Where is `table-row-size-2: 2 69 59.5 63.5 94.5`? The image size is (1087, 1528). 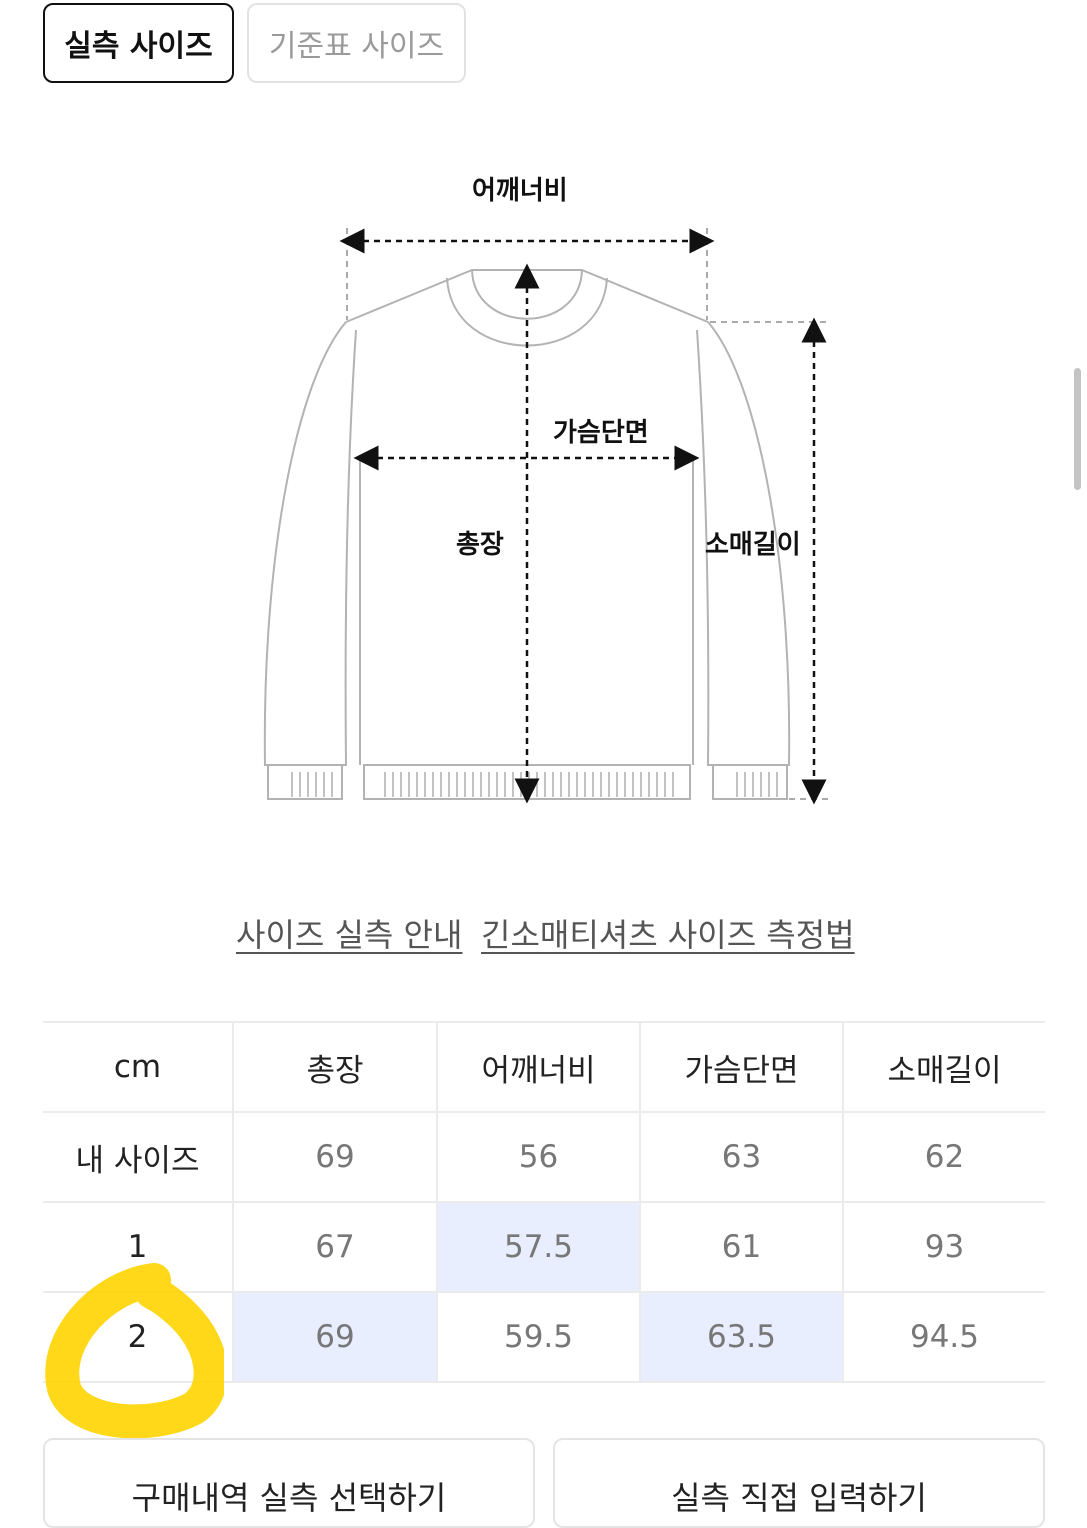 table-row-size-2: 2 69 59.5 63.5 94.5 is located at coordinates (544, 1337).